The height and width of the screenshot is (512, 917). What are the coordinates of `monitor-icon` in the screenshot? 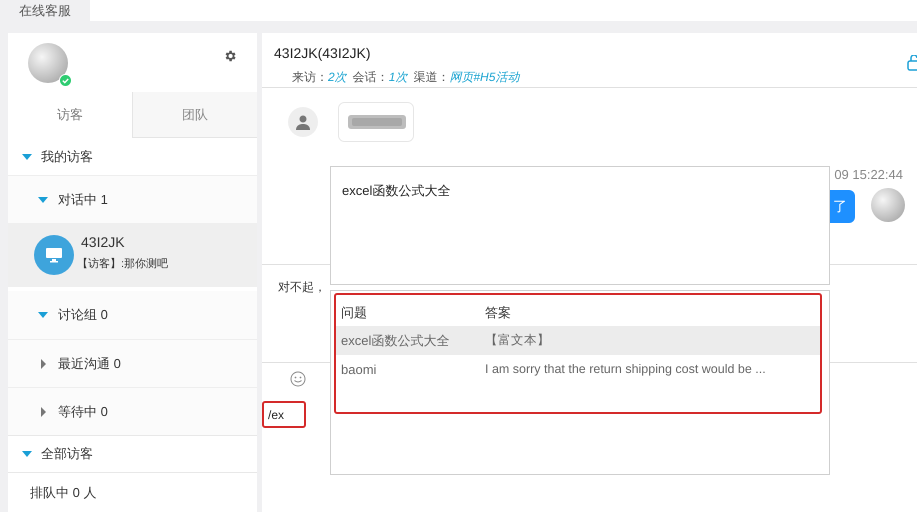 It's located at (54, 255).